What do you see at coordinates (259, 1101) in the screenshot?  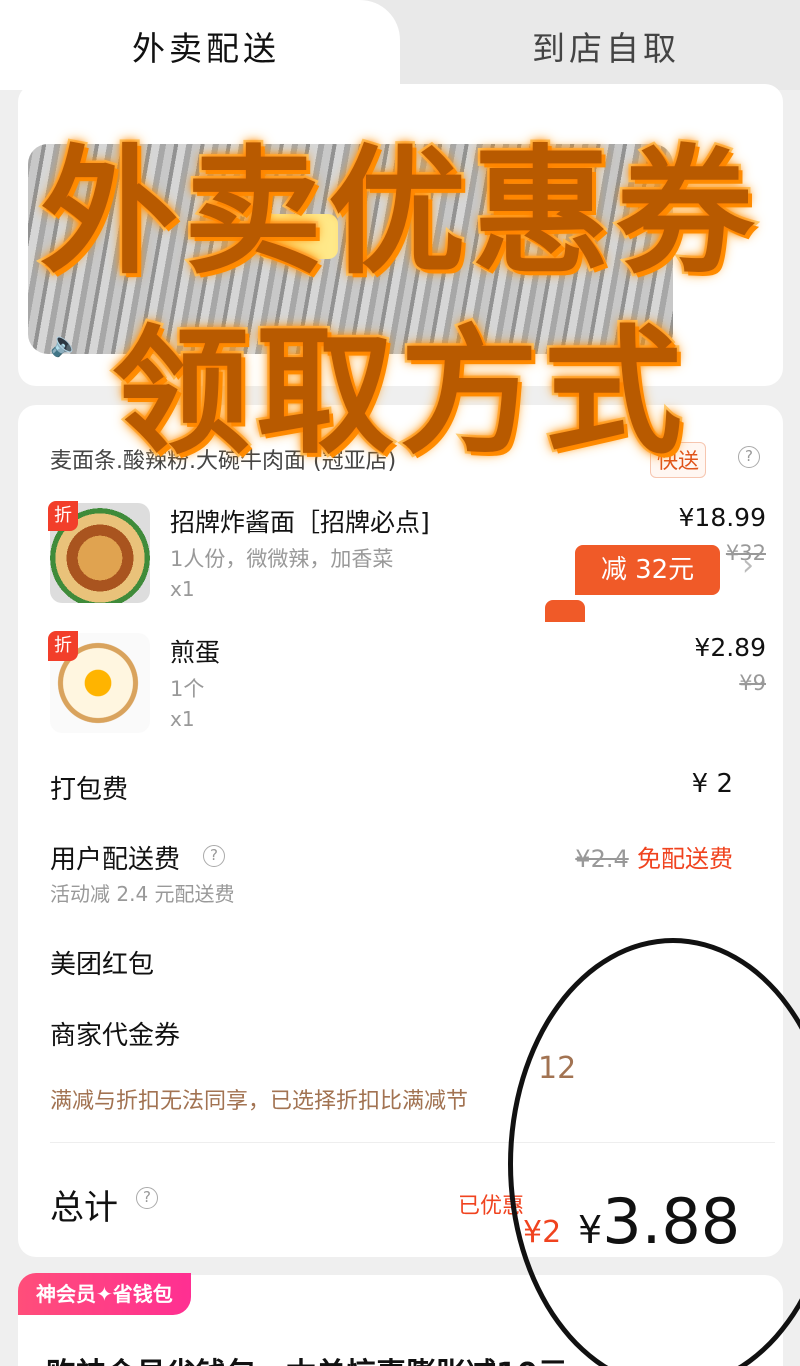 I see `discount-note: 满减与折扣无法同享，已选择折扣比满减节` at bounding box center [259, 1101].